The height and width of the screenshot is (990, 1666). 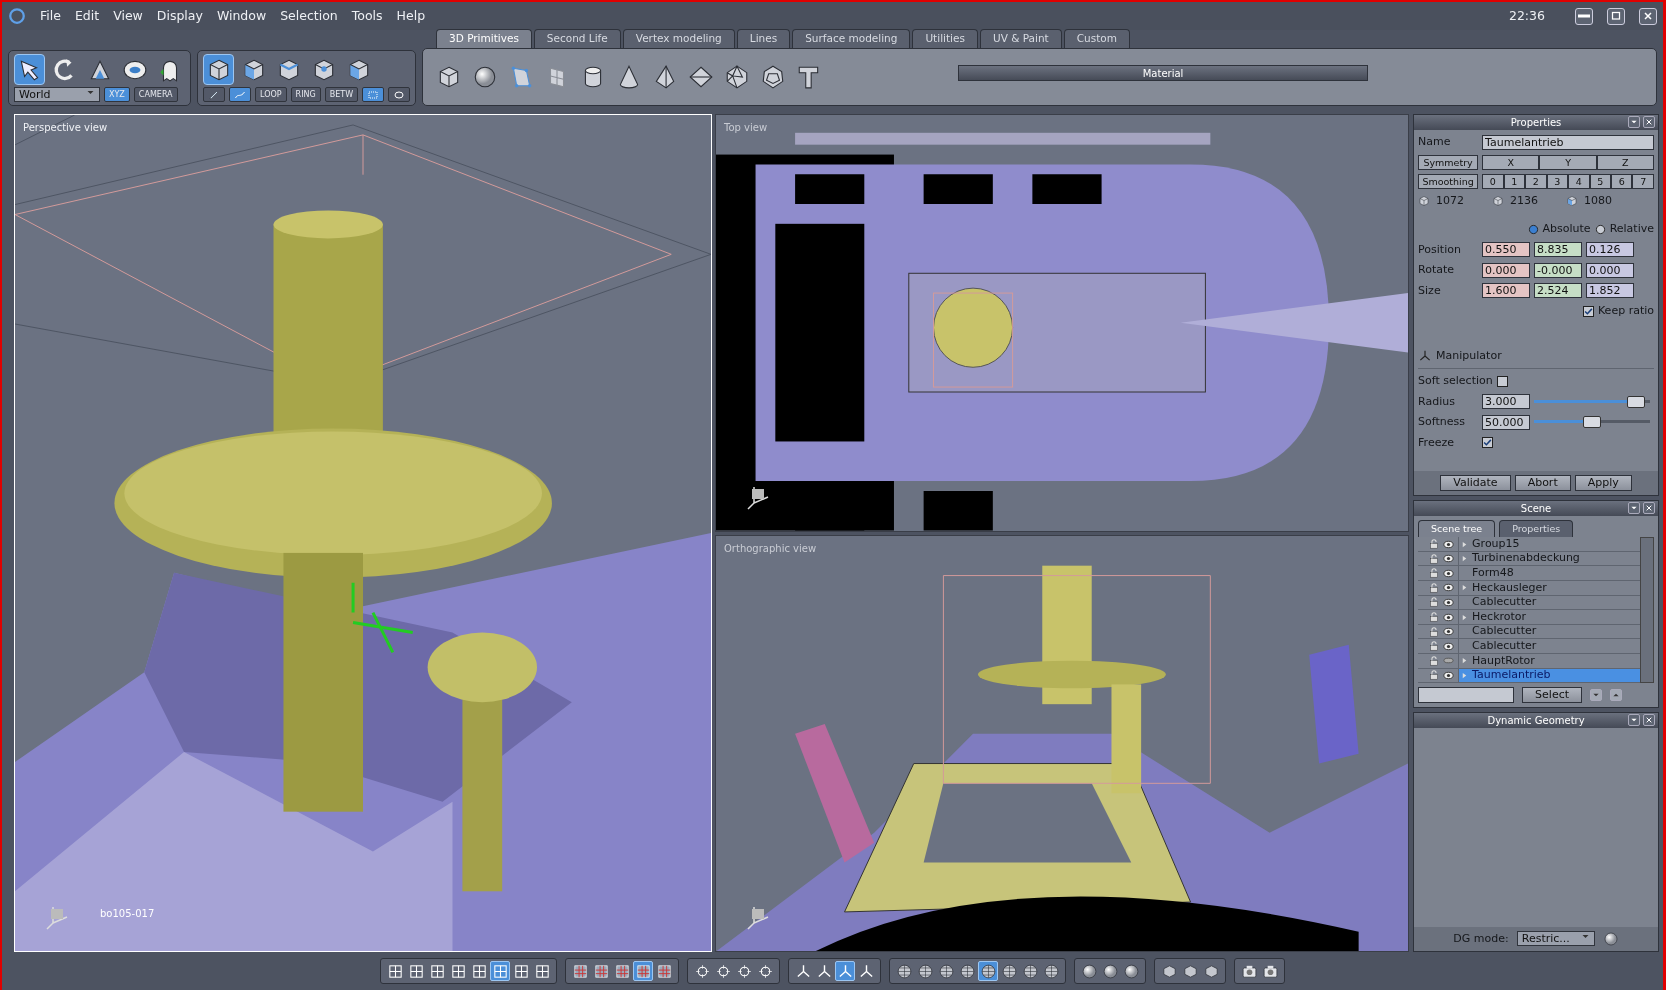 What do you see at coordinates (1610, 250) in the screenshot?
I see `number-field: 0.126` at bounding box center [1610, 250].